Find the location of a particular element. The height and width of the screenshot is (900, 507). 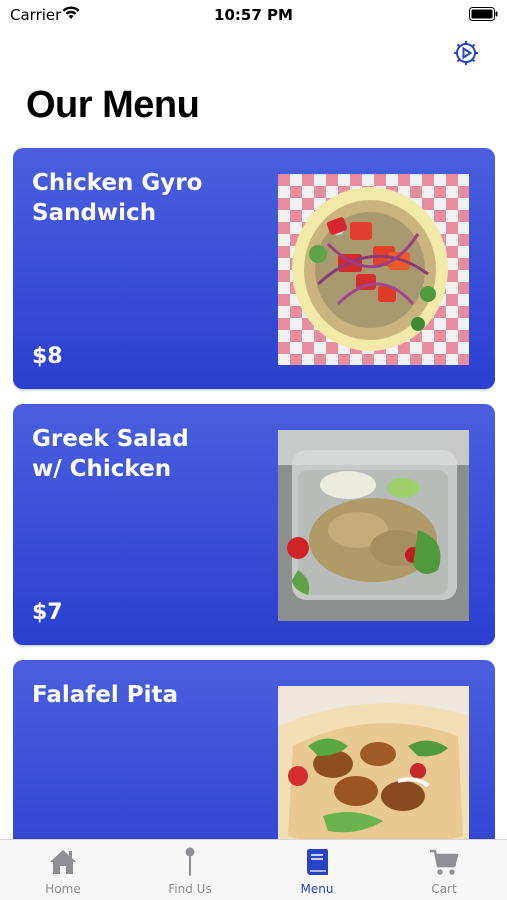

tab-label: Find Us is located at coordinates (190, 889).